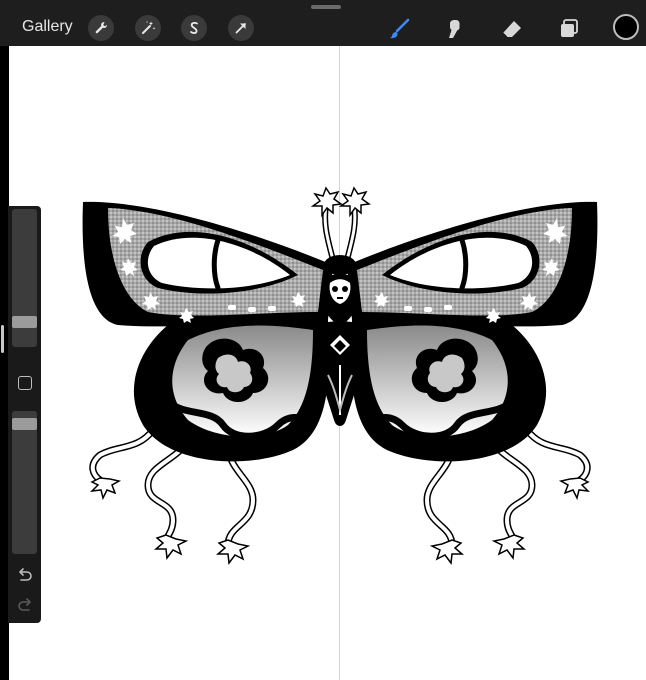 The height and width of the screenshot is (680, 646). Describe the element at coordinates (148, 28) in the screenshot. I see `magic-wand-icon` at that location.